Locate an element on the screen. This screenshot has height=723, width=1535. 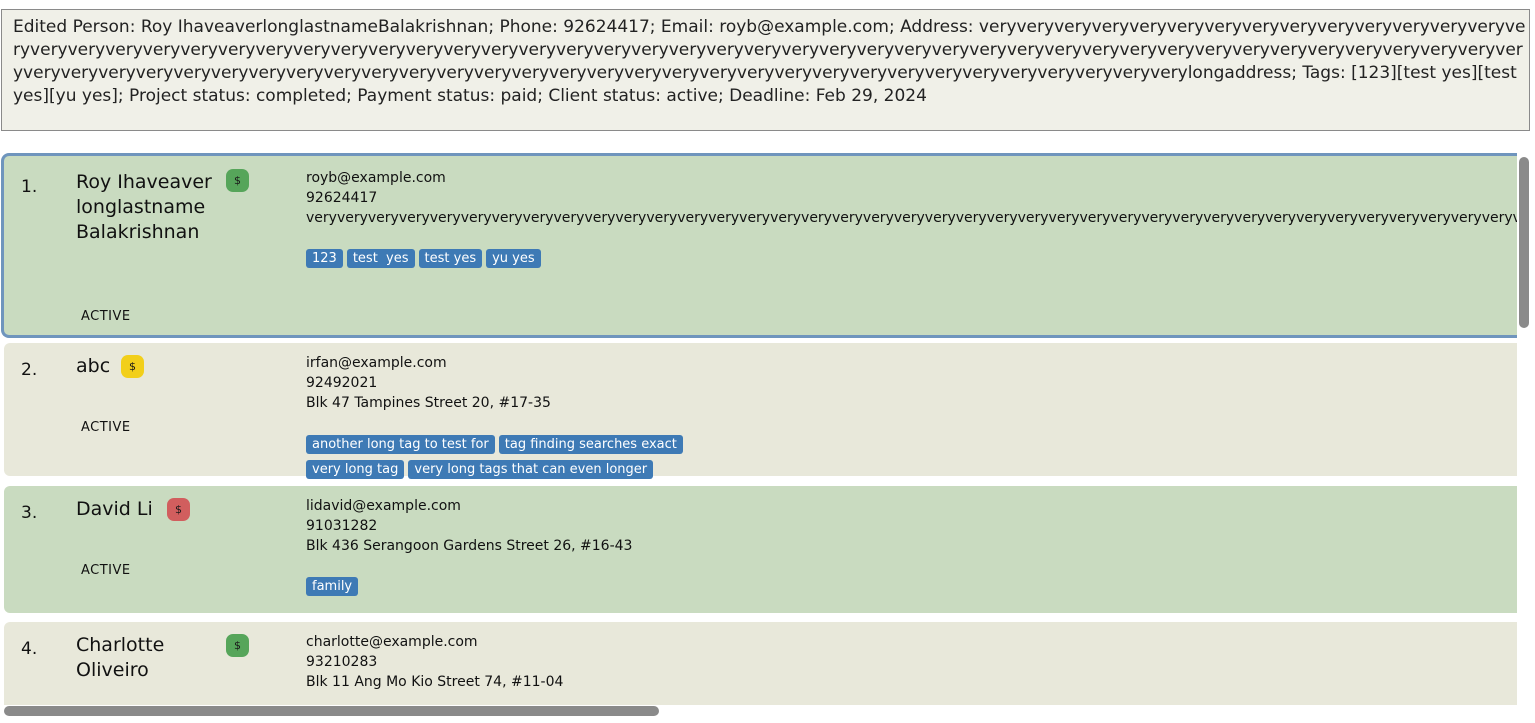
person-phone: 91031282 is located at coordinates (342, 526).